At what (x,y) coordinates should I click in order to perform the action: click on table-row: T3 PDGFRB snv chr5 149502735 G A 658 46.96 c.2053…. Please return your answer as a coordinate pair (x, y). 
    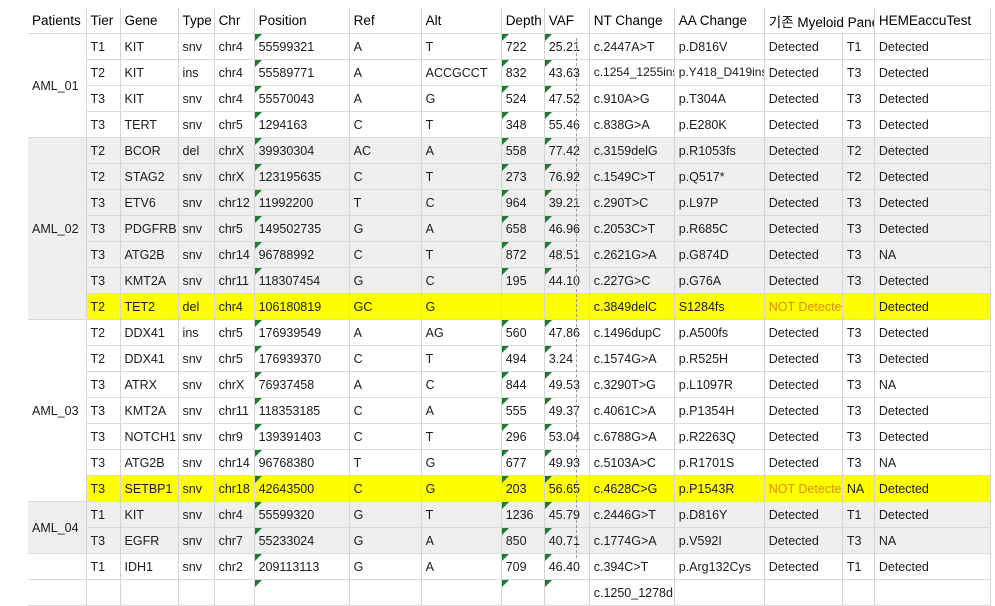
    Looking at the image, I should click on (510, 228).